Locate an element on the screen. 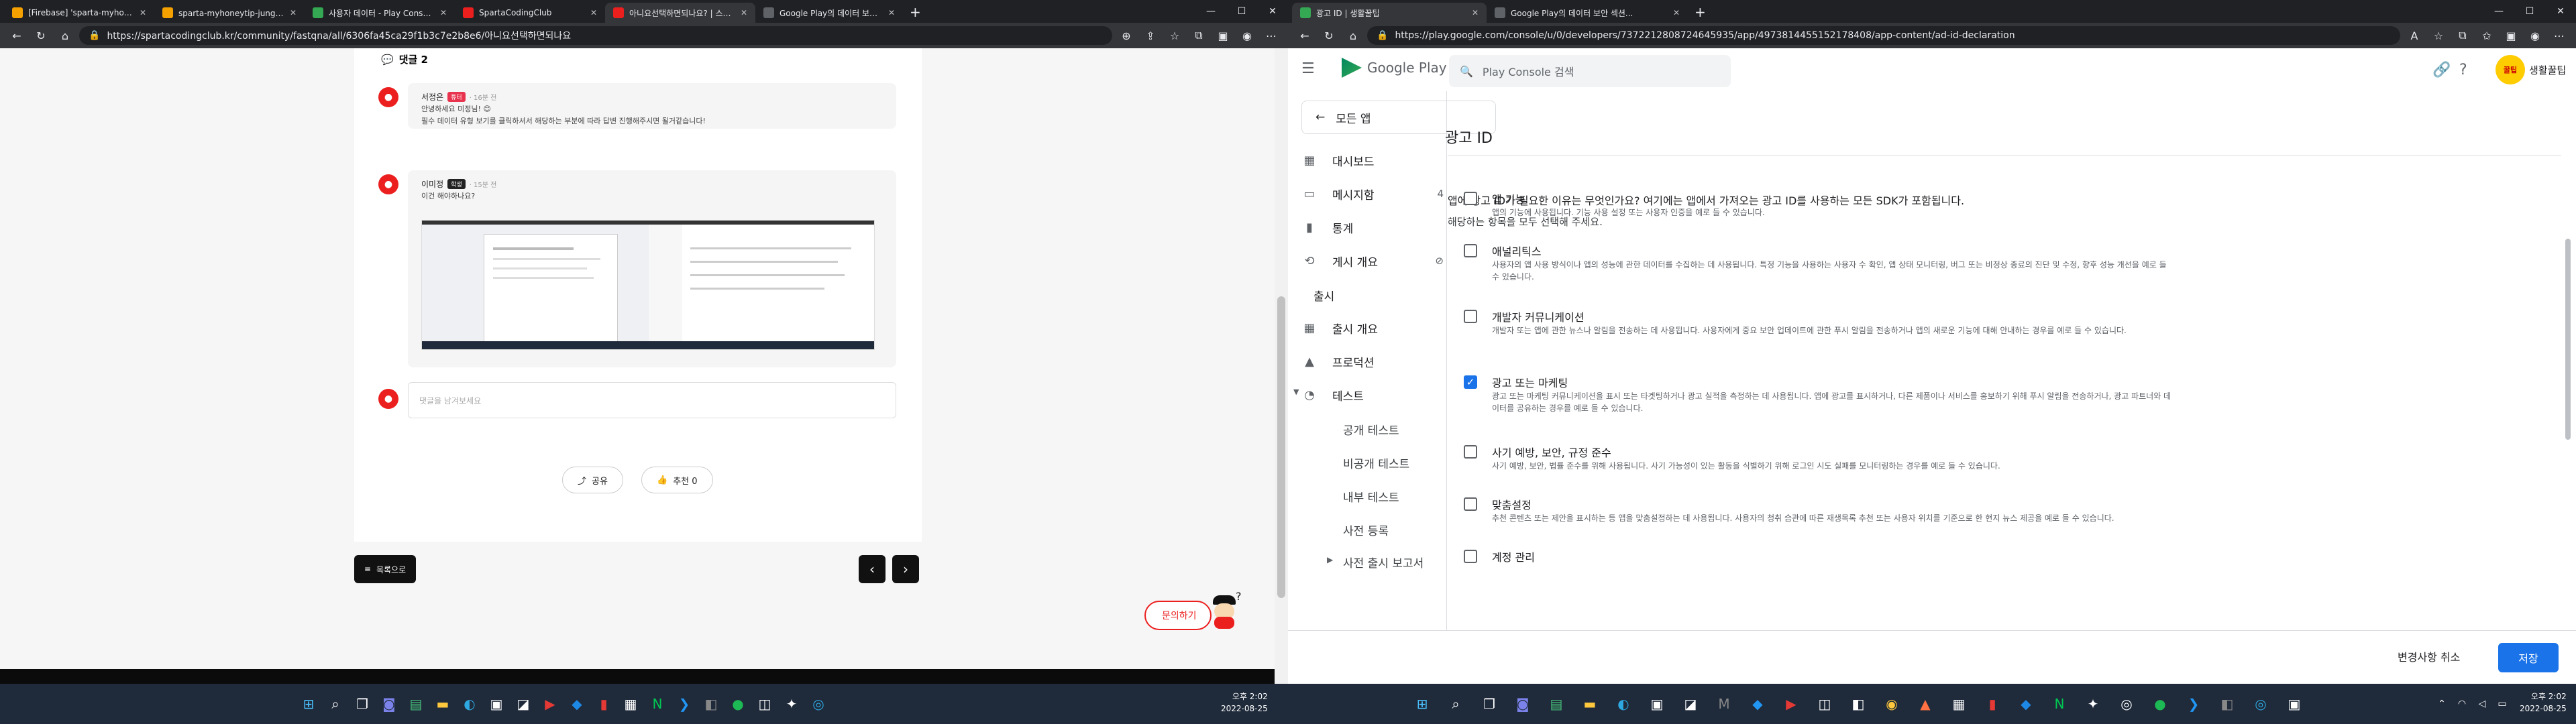  sidebar-item-pre-launch-report: 사전 출시 보고서 is located at coordinates (1383, 562).